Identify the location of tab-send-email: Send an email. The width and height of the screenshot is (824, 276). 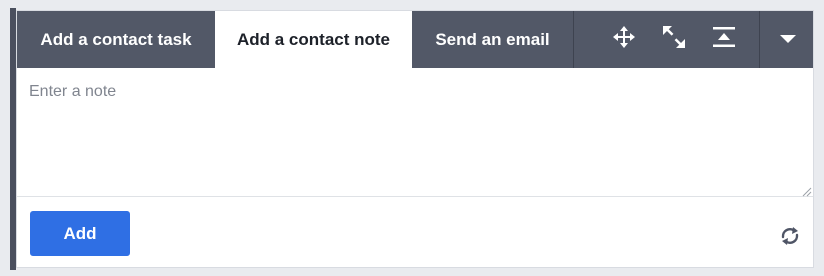
(492, 39).